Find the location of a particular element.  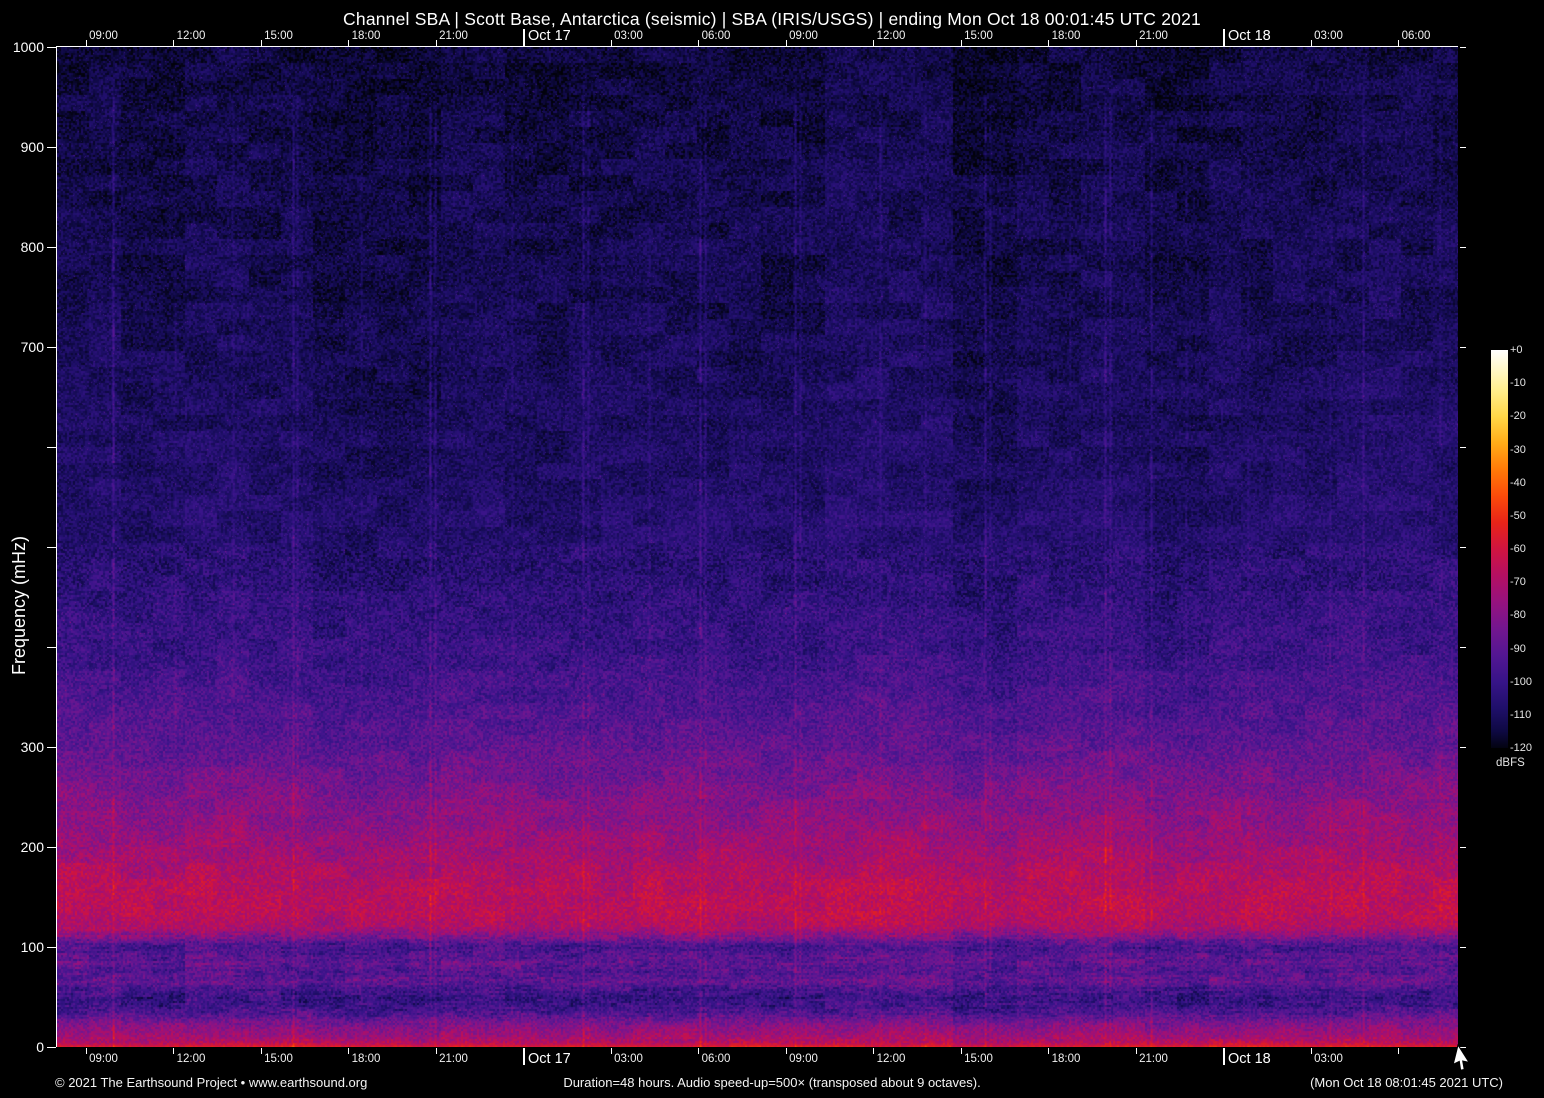

date-label-bottom: Oct 17 is located at coordinates (549, 1059).